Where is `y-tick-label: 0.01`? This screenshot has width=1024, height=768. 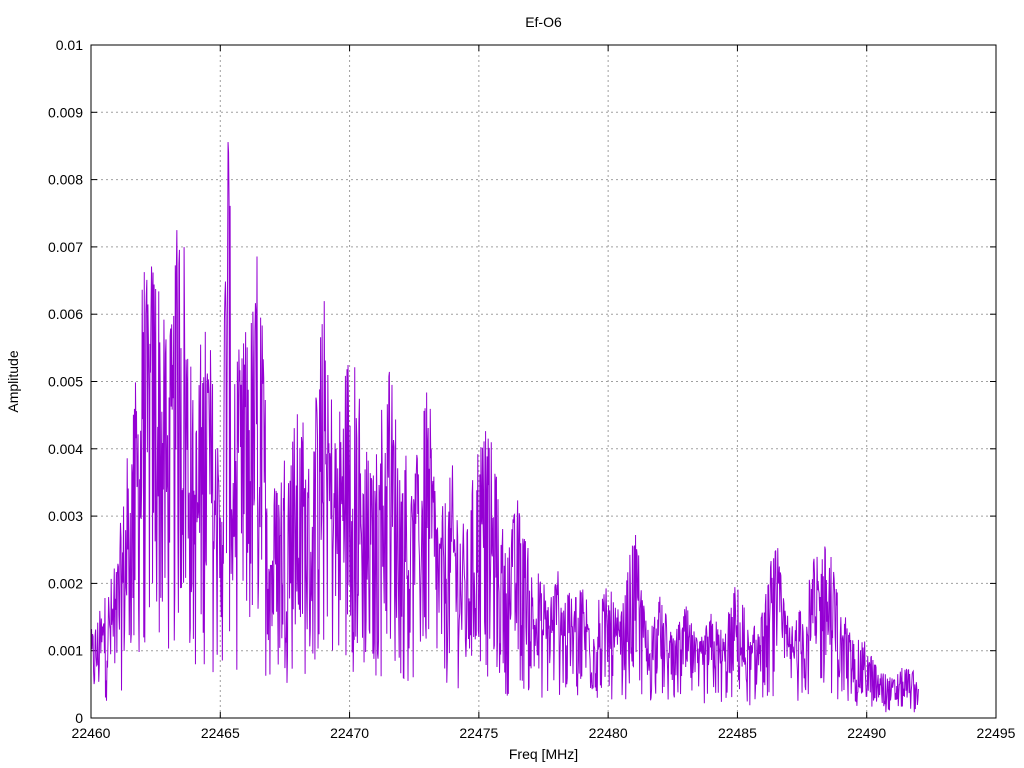
y-tick-label: 0.01 is located at coordinates (69, 45).